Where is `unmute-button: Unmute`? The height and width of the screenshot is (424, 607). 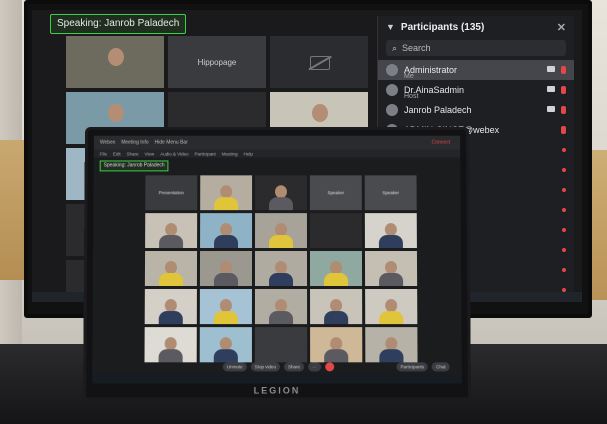
unmute-button: Unmute is located at coordinates (234, 367).